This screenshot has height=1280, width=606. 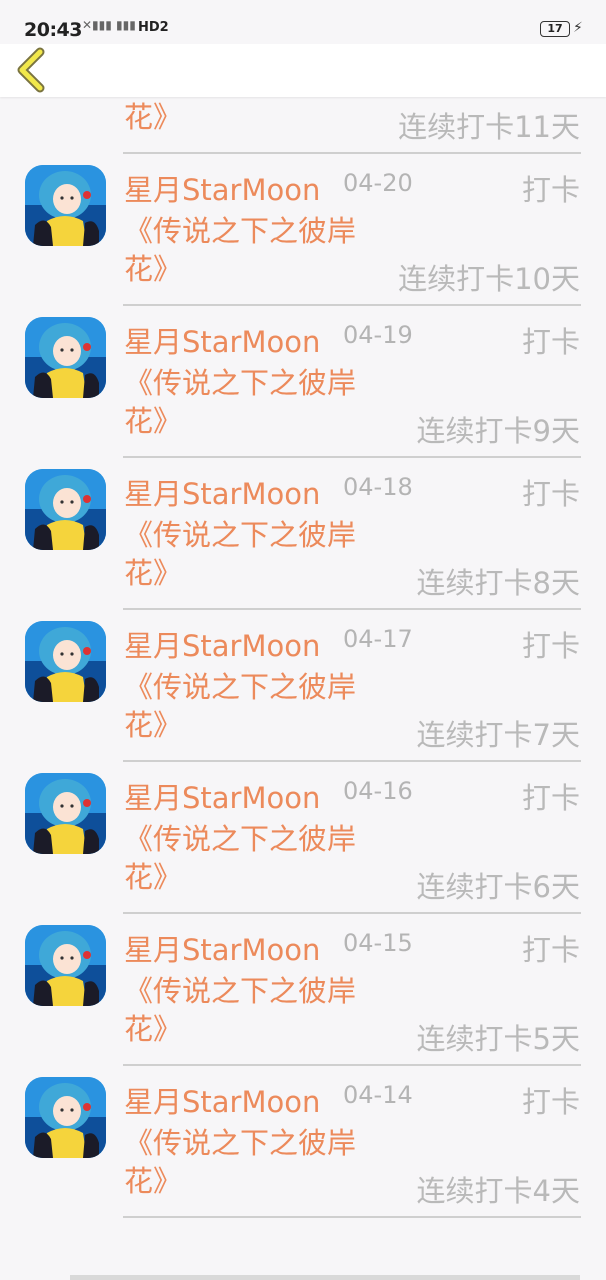 I want to click on checkin-date: 04-15, so click(x=378, y=943).